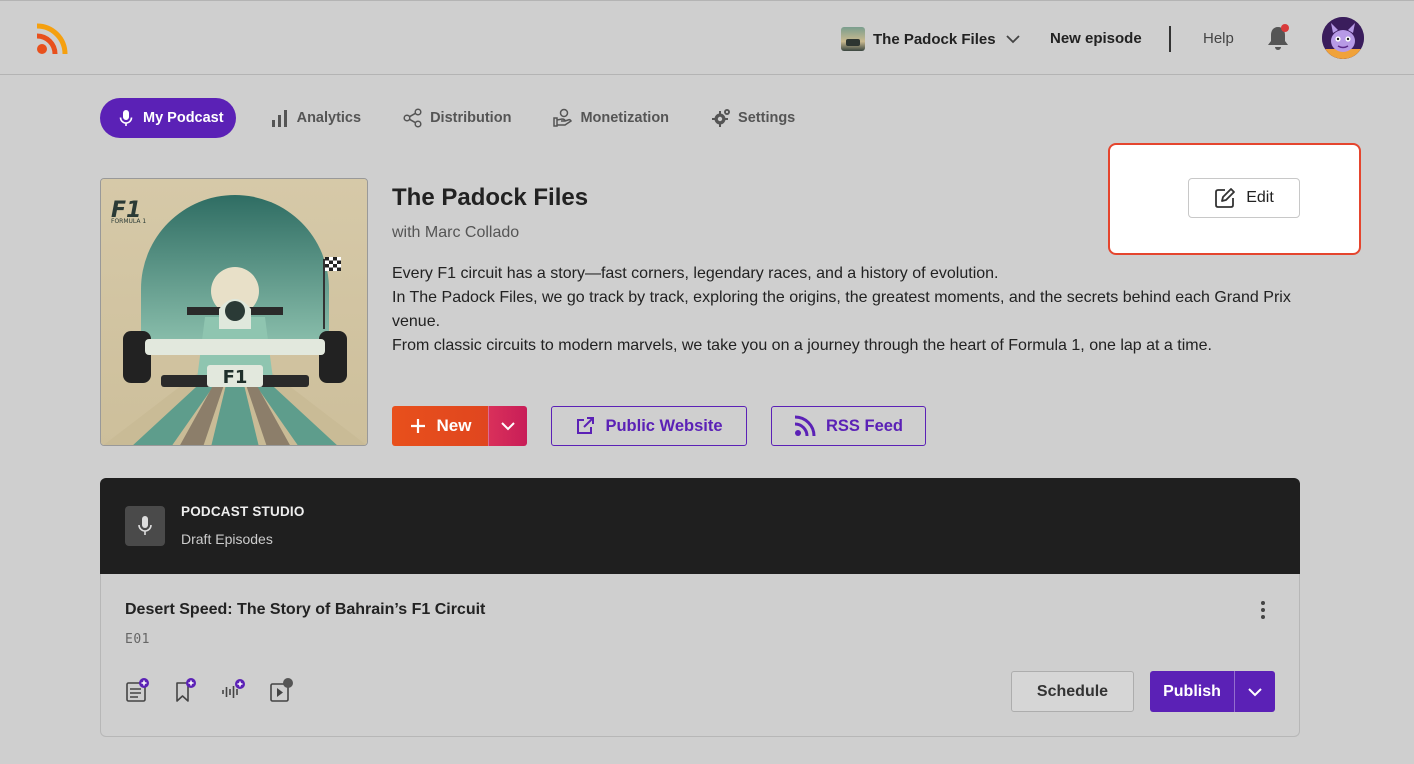 The image size is (1414, 764). What do you see at coordinates (586, 425) in the screenshot?
I see `external-link-icon` at bounding box center [586, 425].